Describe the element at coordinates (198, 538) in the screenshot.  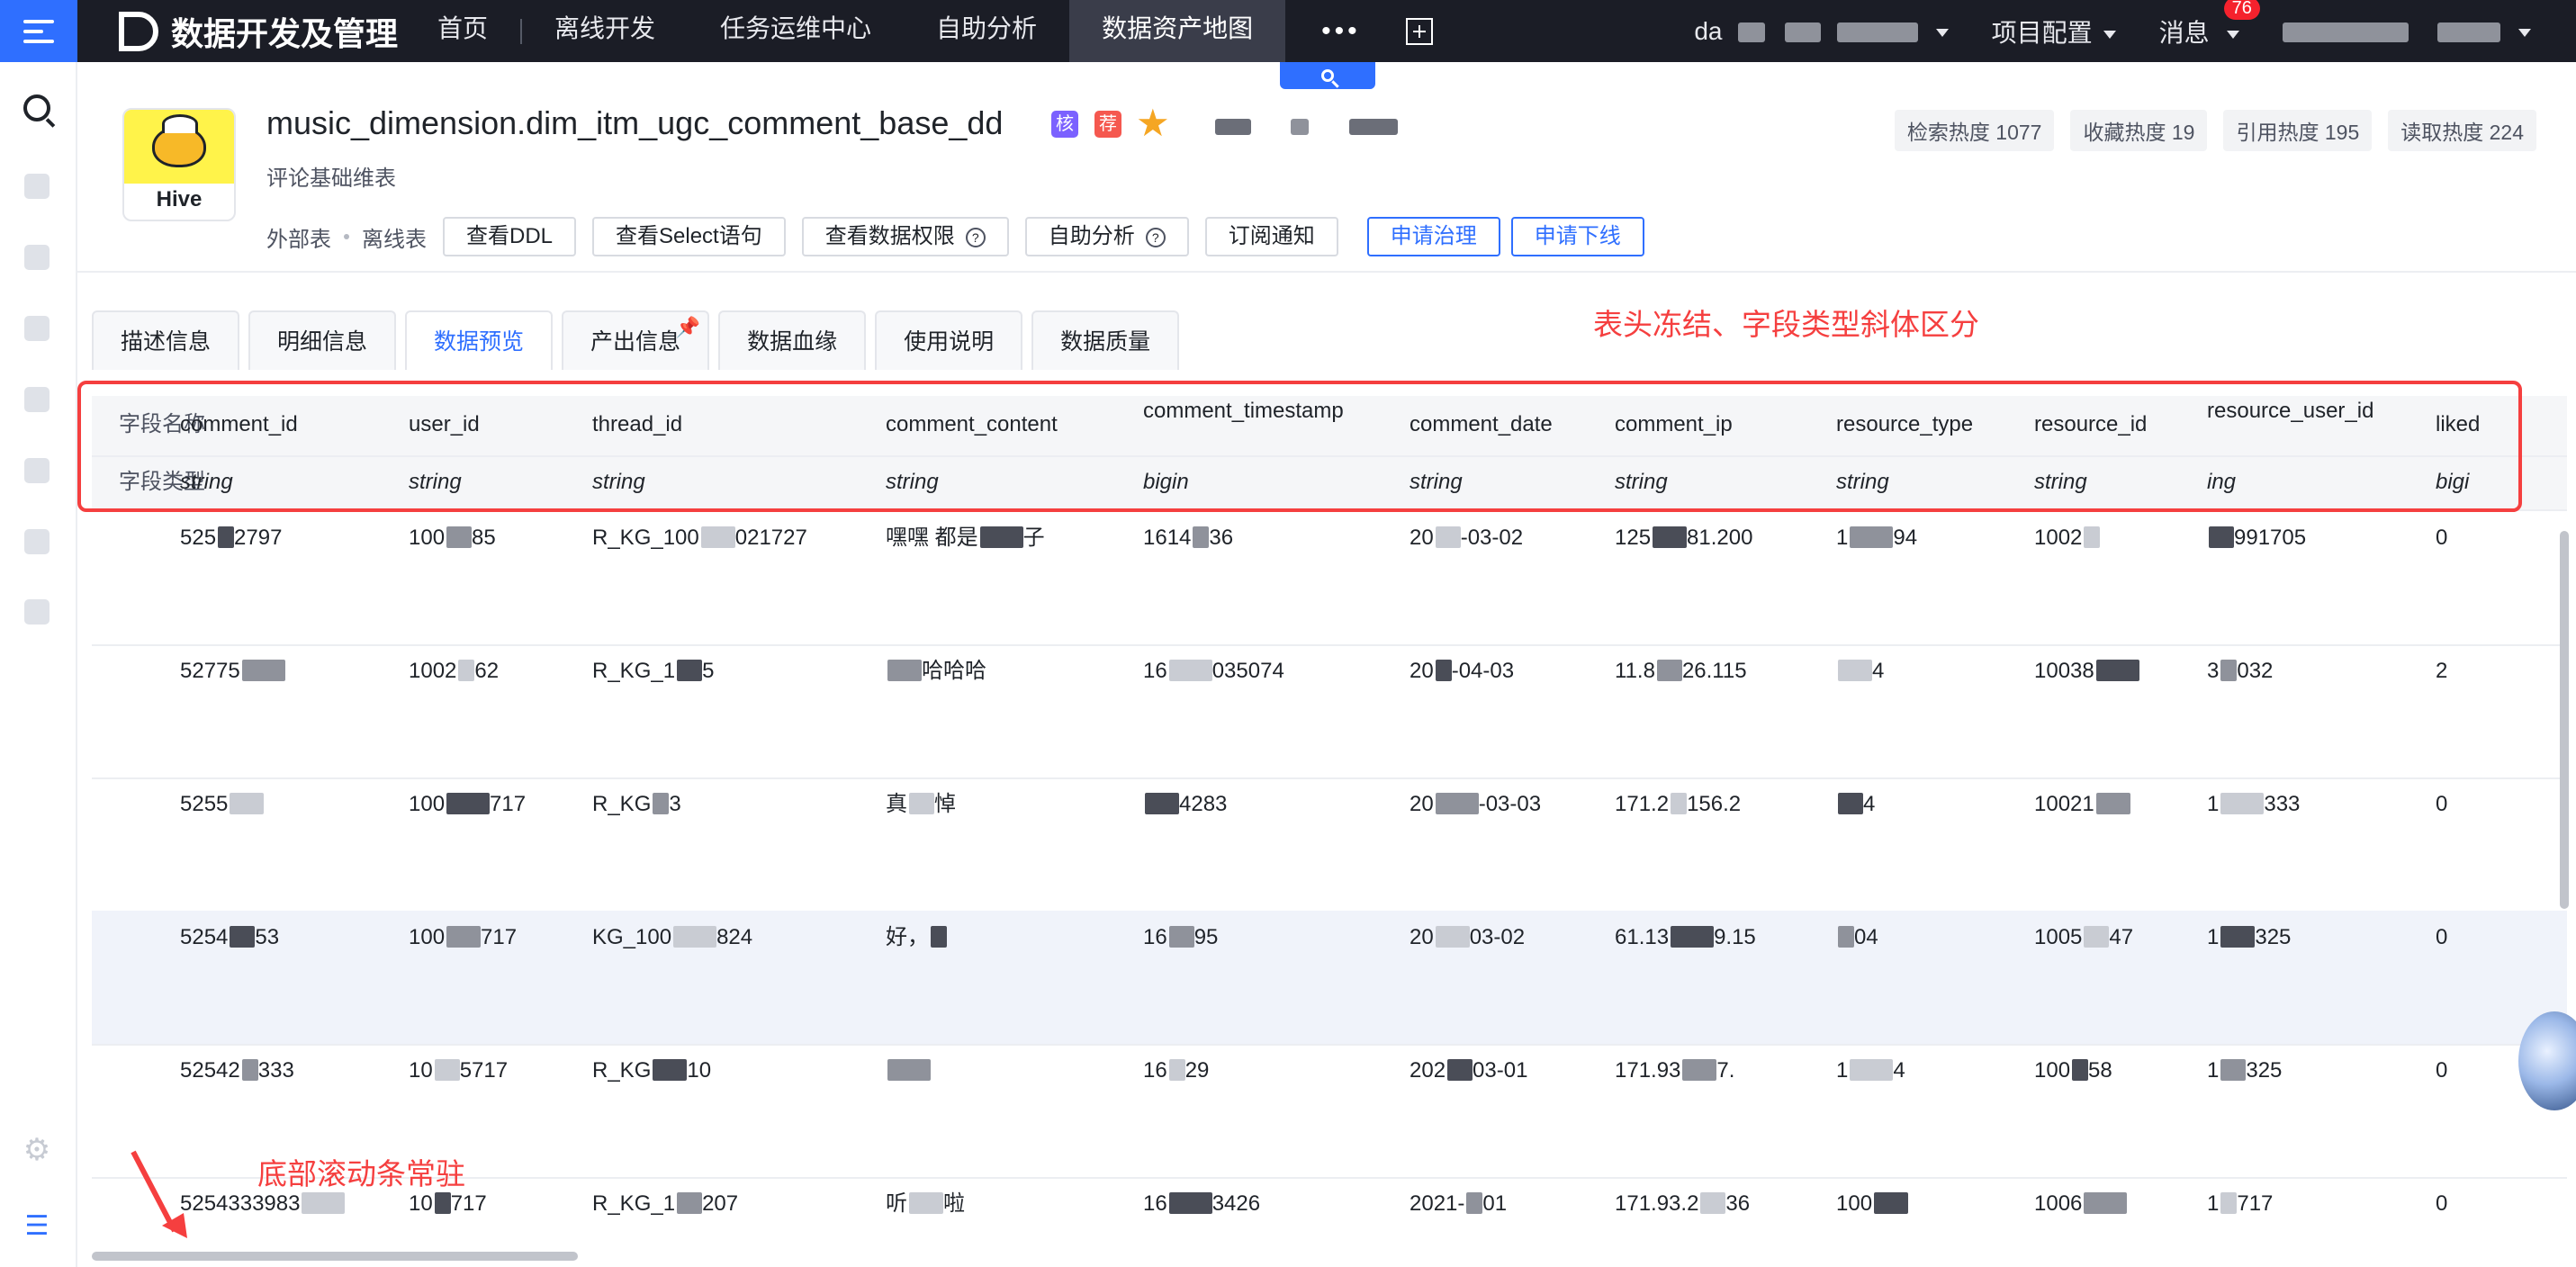
I see `cell-value: 525` at that location.